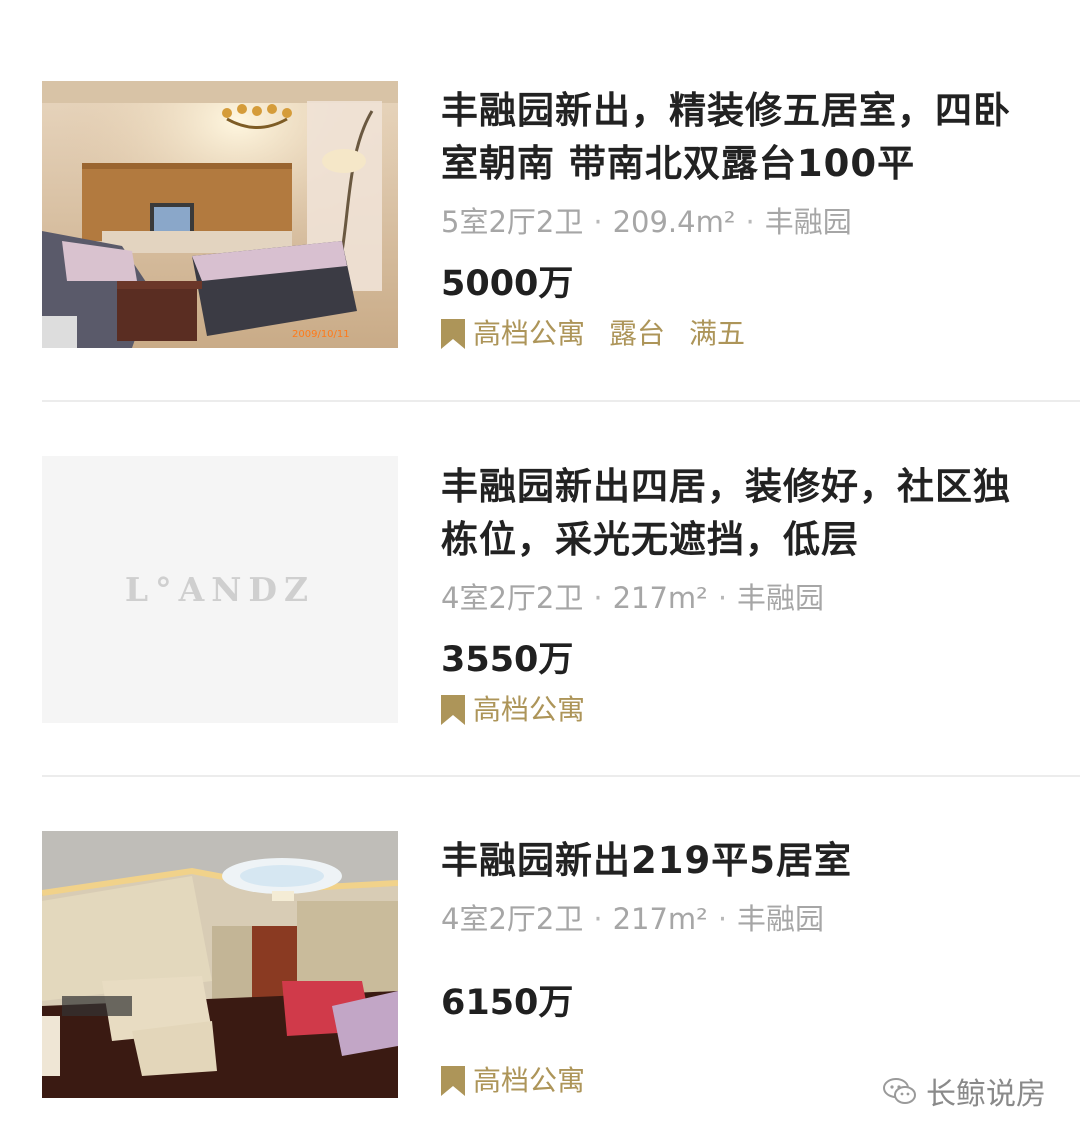  Describe the element at coordinates (512, 222) in the screenshot. I see `rooms: 5室2厅2卫` at that location.